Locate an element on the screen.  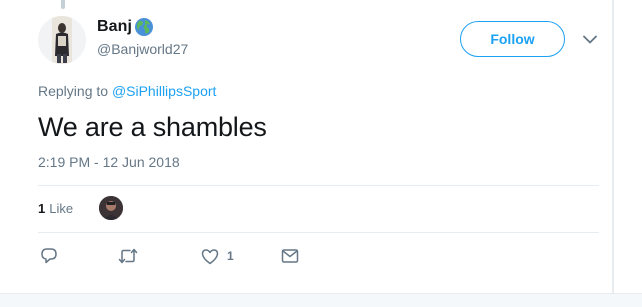
likes-summary-label: Like is located at coordinates (61, 208).